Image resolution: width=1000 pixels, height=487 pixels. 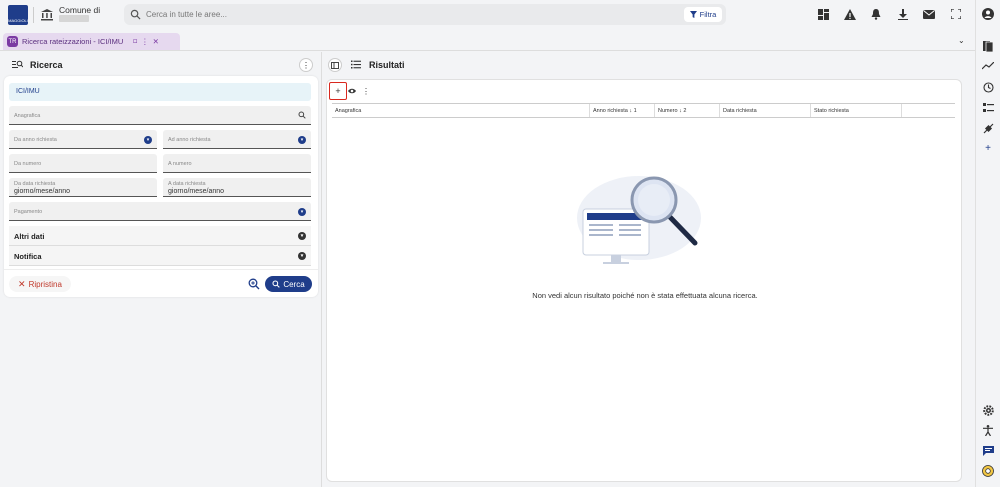 What do you see at coordinates (988, 148) in the screenshot?
I see `add-icon: +` at bounding box center [988, 148].